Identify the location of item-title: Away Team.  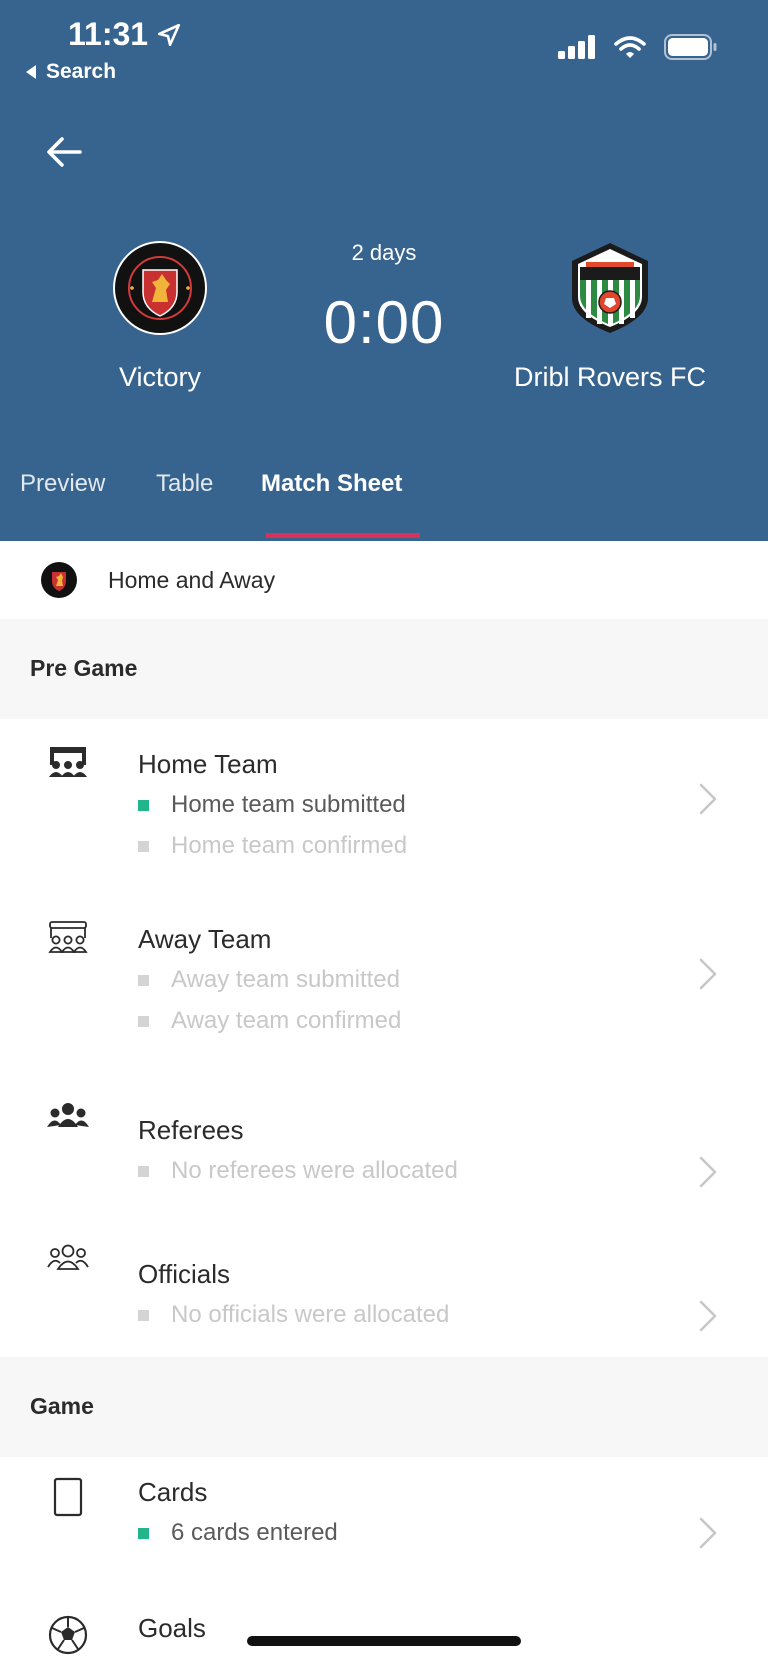
(205, 939).